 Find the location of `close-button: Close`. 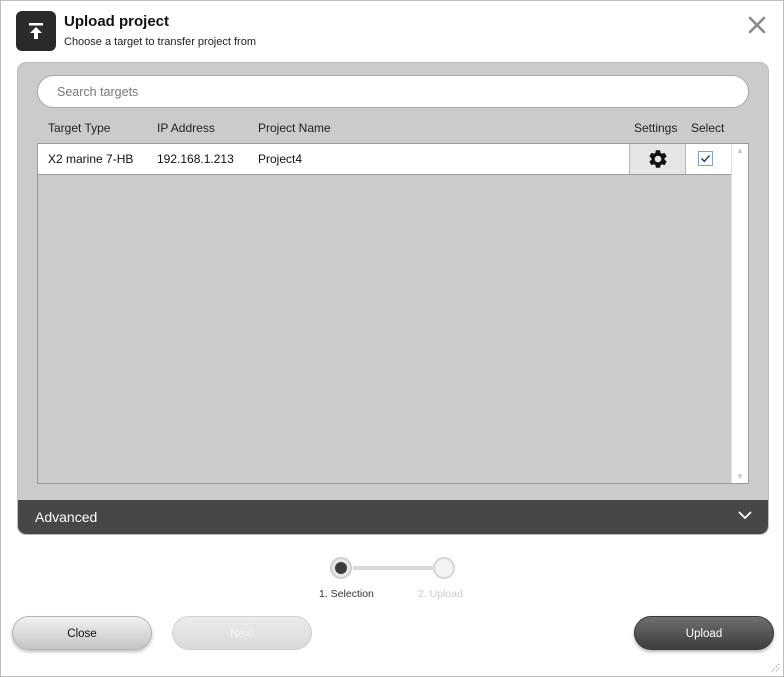

close-button: Close is located at coordinates (82, 633).